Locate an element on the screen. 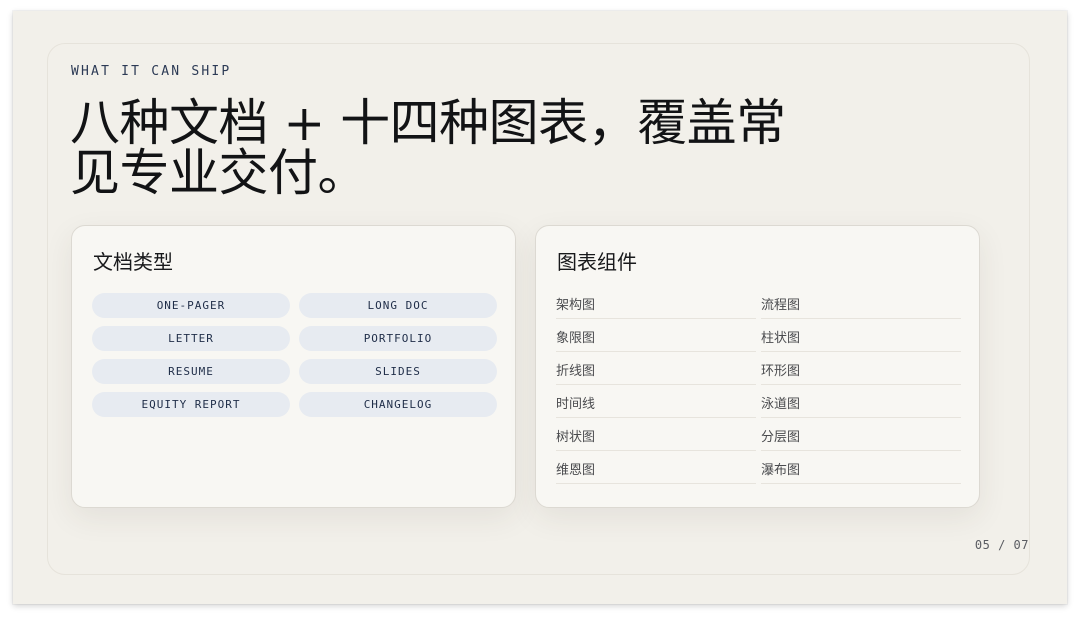  chart-component-item: 环形图 is located at coordinates (861, 368).